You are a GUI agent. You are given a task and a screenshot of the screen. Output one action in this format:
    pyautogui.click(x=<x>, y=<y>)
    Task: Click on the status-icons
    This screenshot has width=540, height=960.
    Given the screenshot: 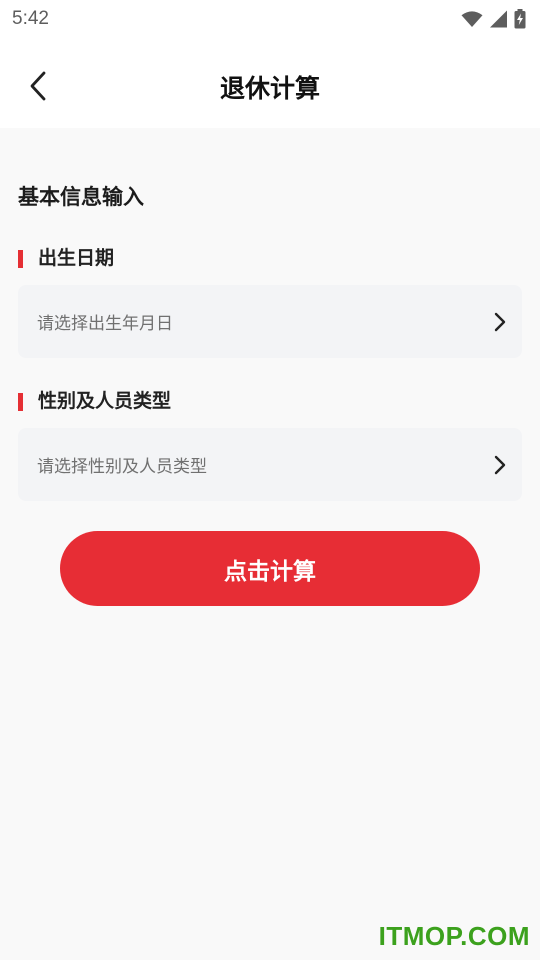 What is the action you would take?
    pyautogui.click(x=493, y=19)
    